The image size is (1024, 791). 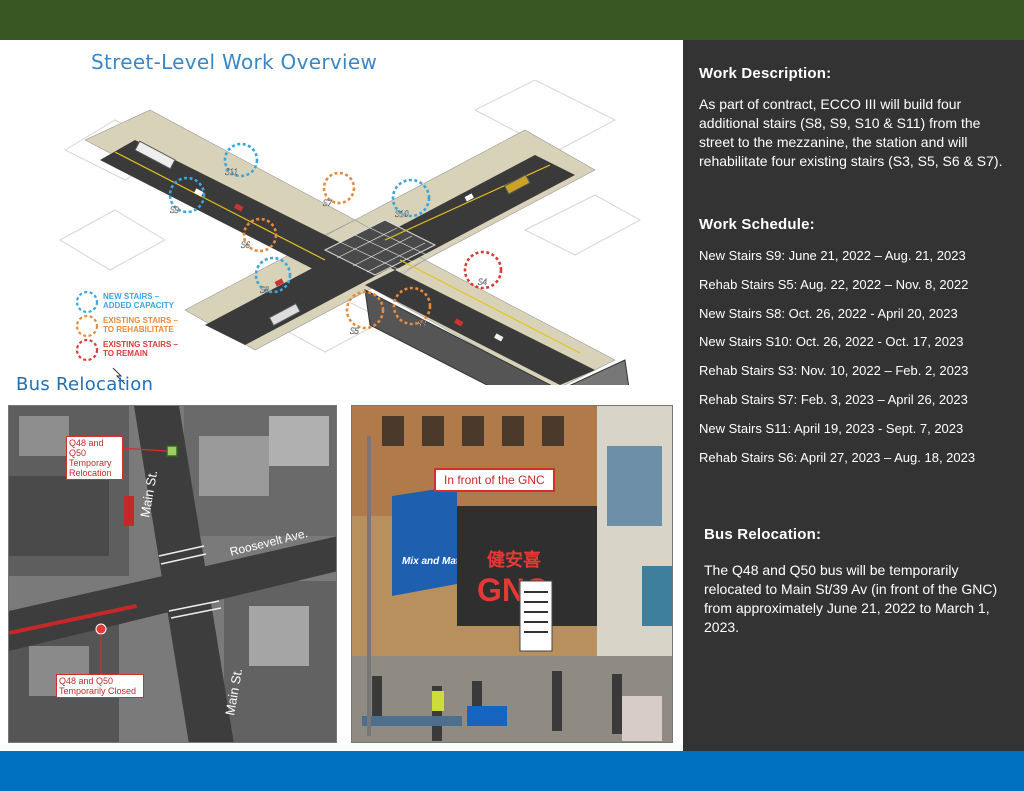 What do you see at coordinates (512, 20) in the screenshot?
I see `top-banner` at bounding box center [512, 20].